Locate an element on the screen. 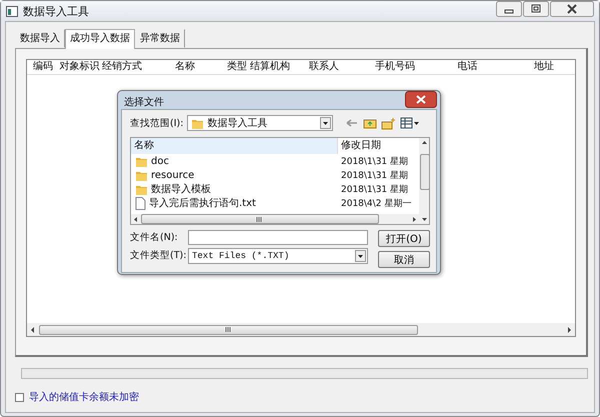 This screenshot has width=600, height=417. file-date: 2018\4\2 星期一 is located at coordinates (376, 204).